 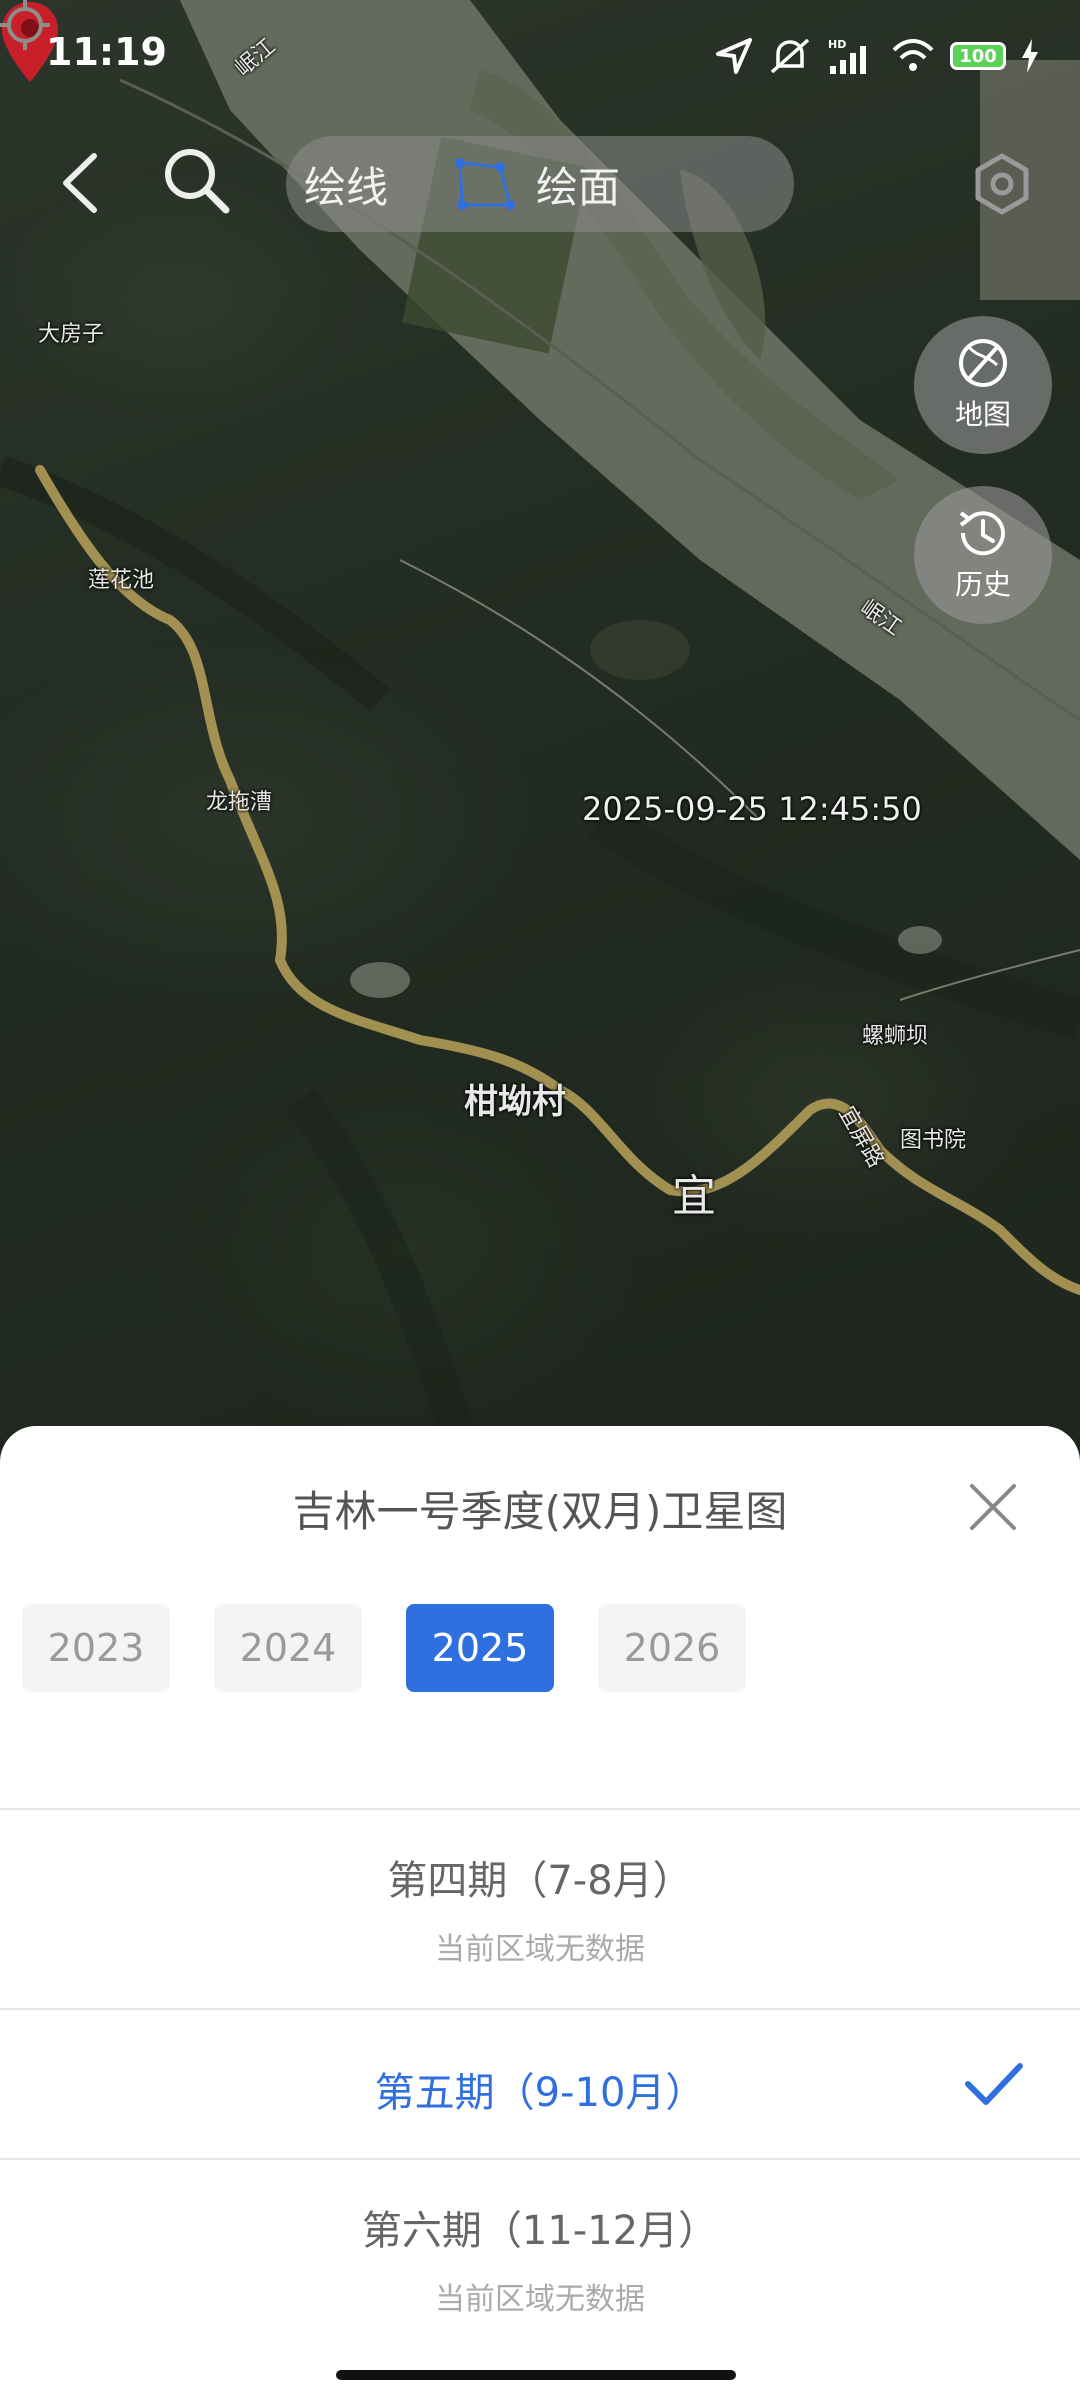 I want to click on period-name: 第六期（11-12月）, so click(x=540, y=2231).